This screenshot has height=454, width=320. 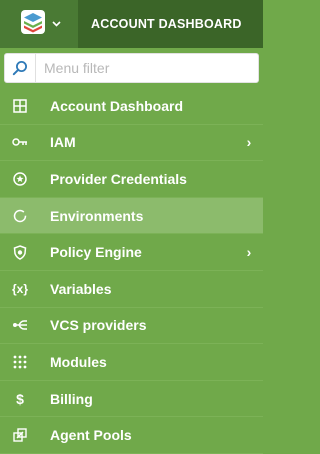 I want to click on sidebar-item-provider-credentials: Provider Credentials, so click(x=131, y=179).